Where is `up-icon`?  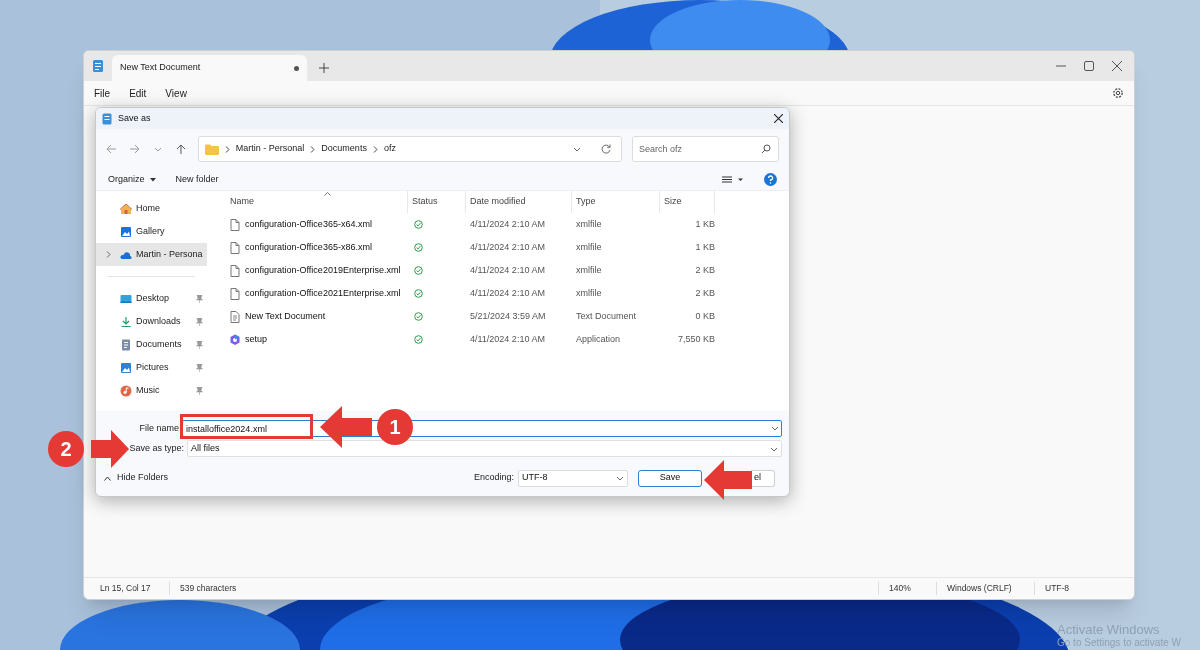 up-icon is located at coordinates (180, 149).